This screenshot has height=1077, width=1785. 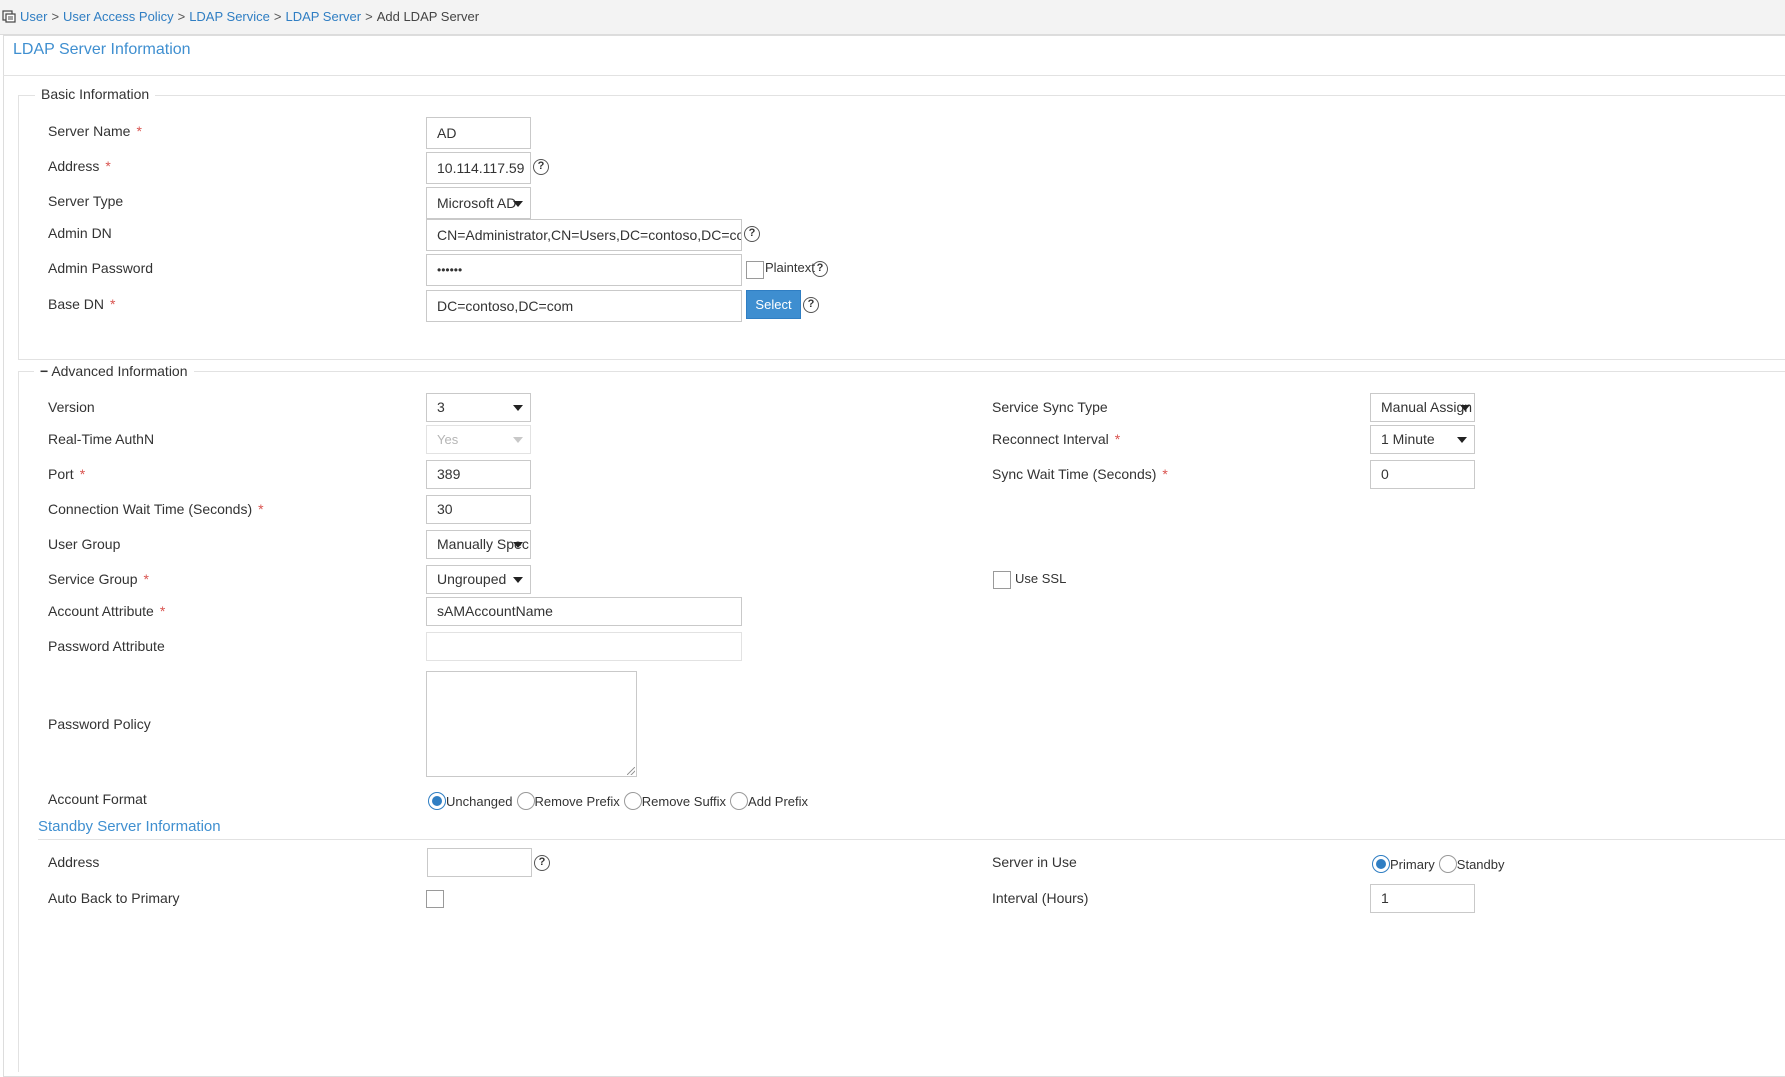 I want to click on use-ssl-label: Use SSL, so click(x=1041, y=578).